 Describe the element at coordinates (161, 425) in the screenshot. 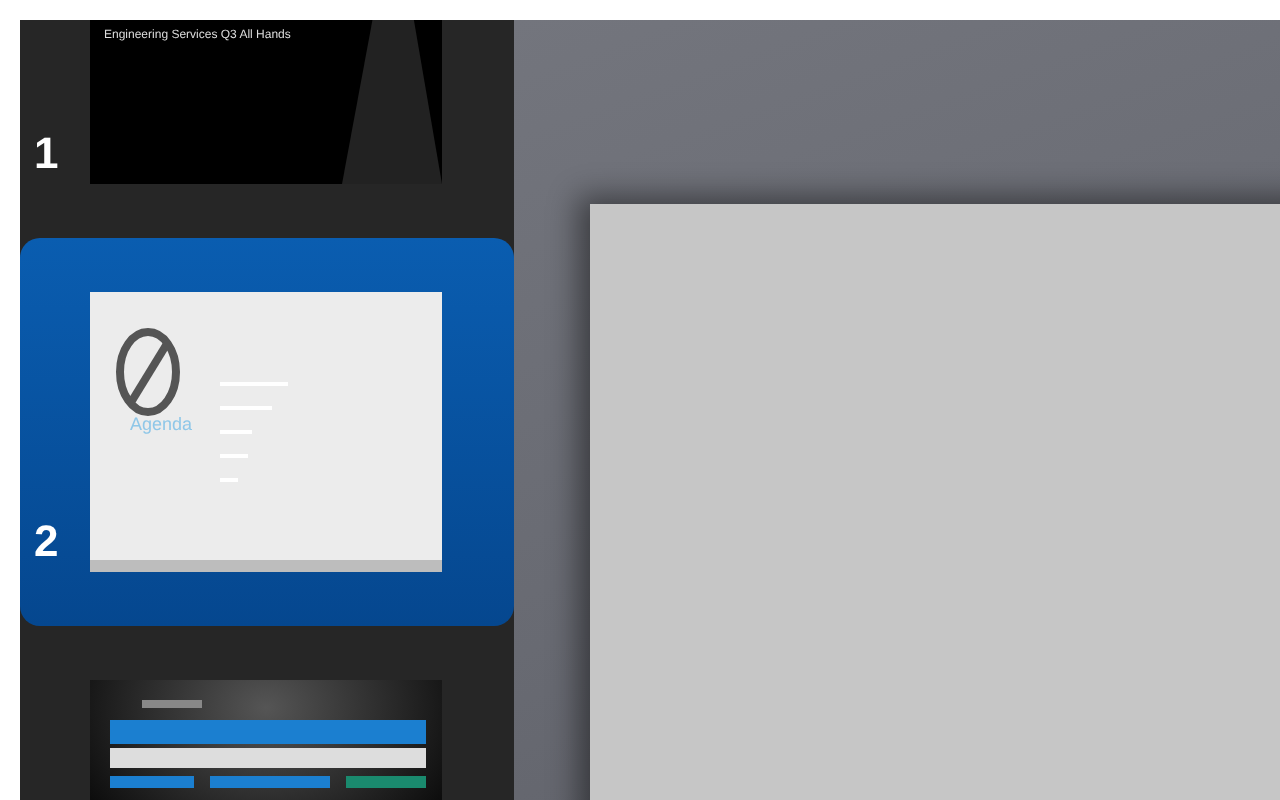

I see `slide-title: Agenda` at that location.